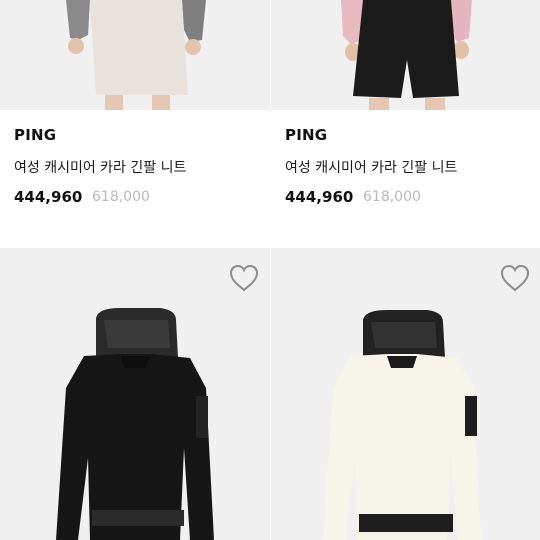 This screenshot has width=540, height=540. What do you see at coordinates (270, 235) in the screenshot?
I see `row-gap` at bounding box center [270, 235].